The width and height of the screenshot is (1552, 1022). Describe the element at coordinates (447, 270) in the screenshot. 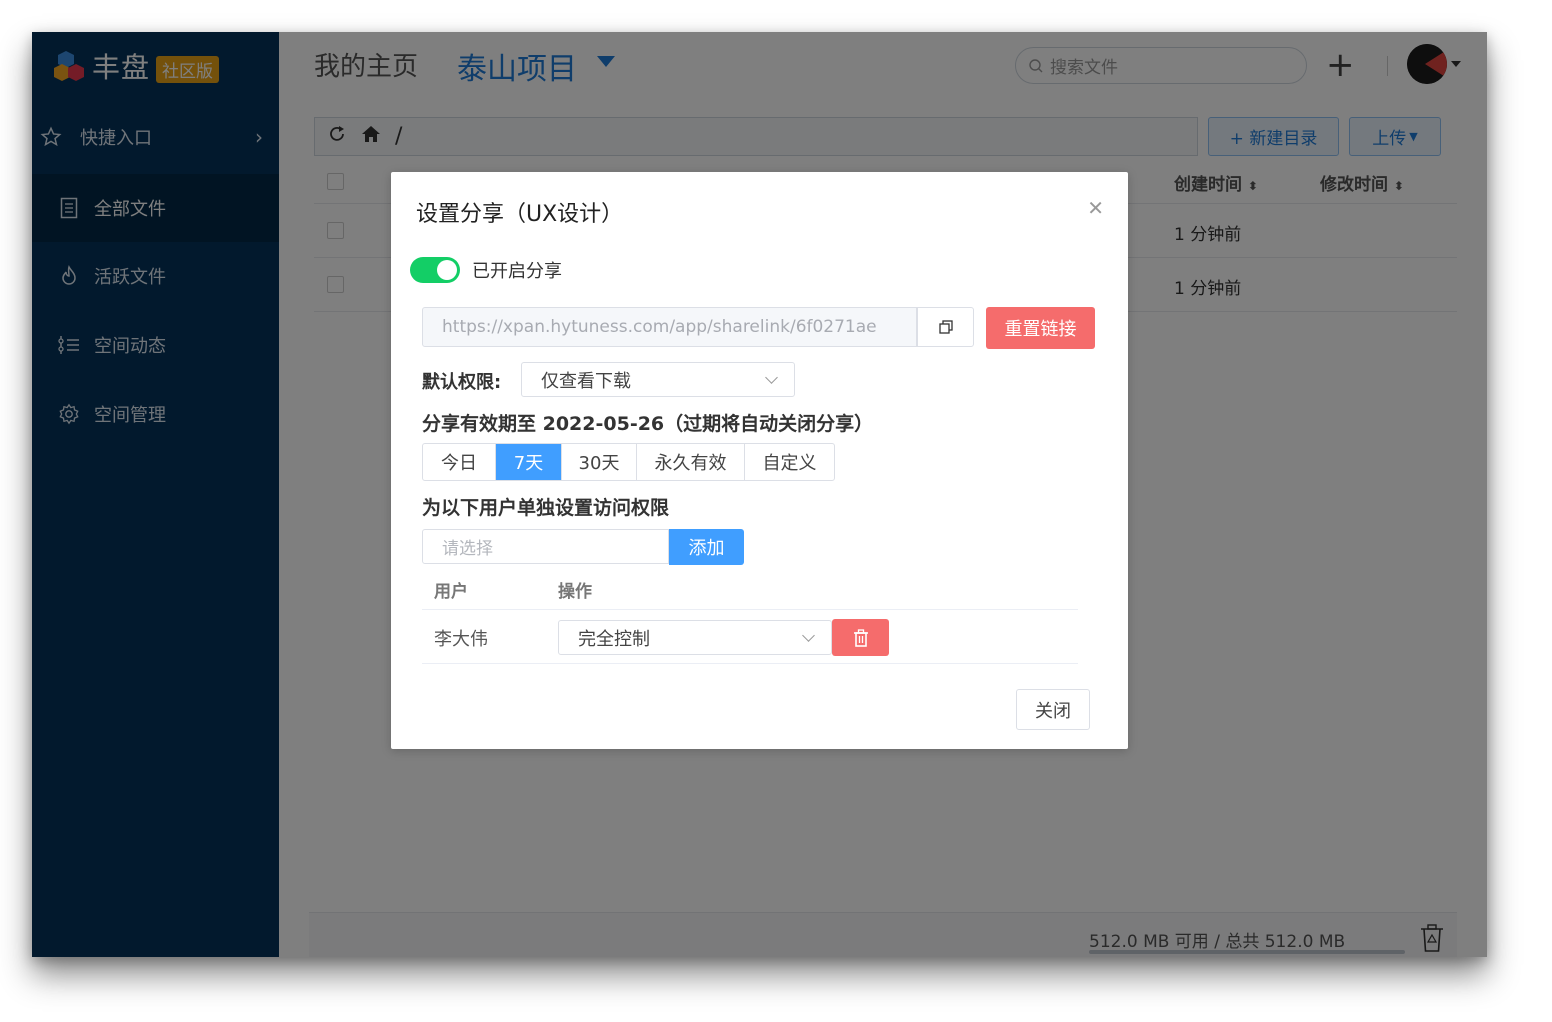

I see `toggle-knob` at that location.